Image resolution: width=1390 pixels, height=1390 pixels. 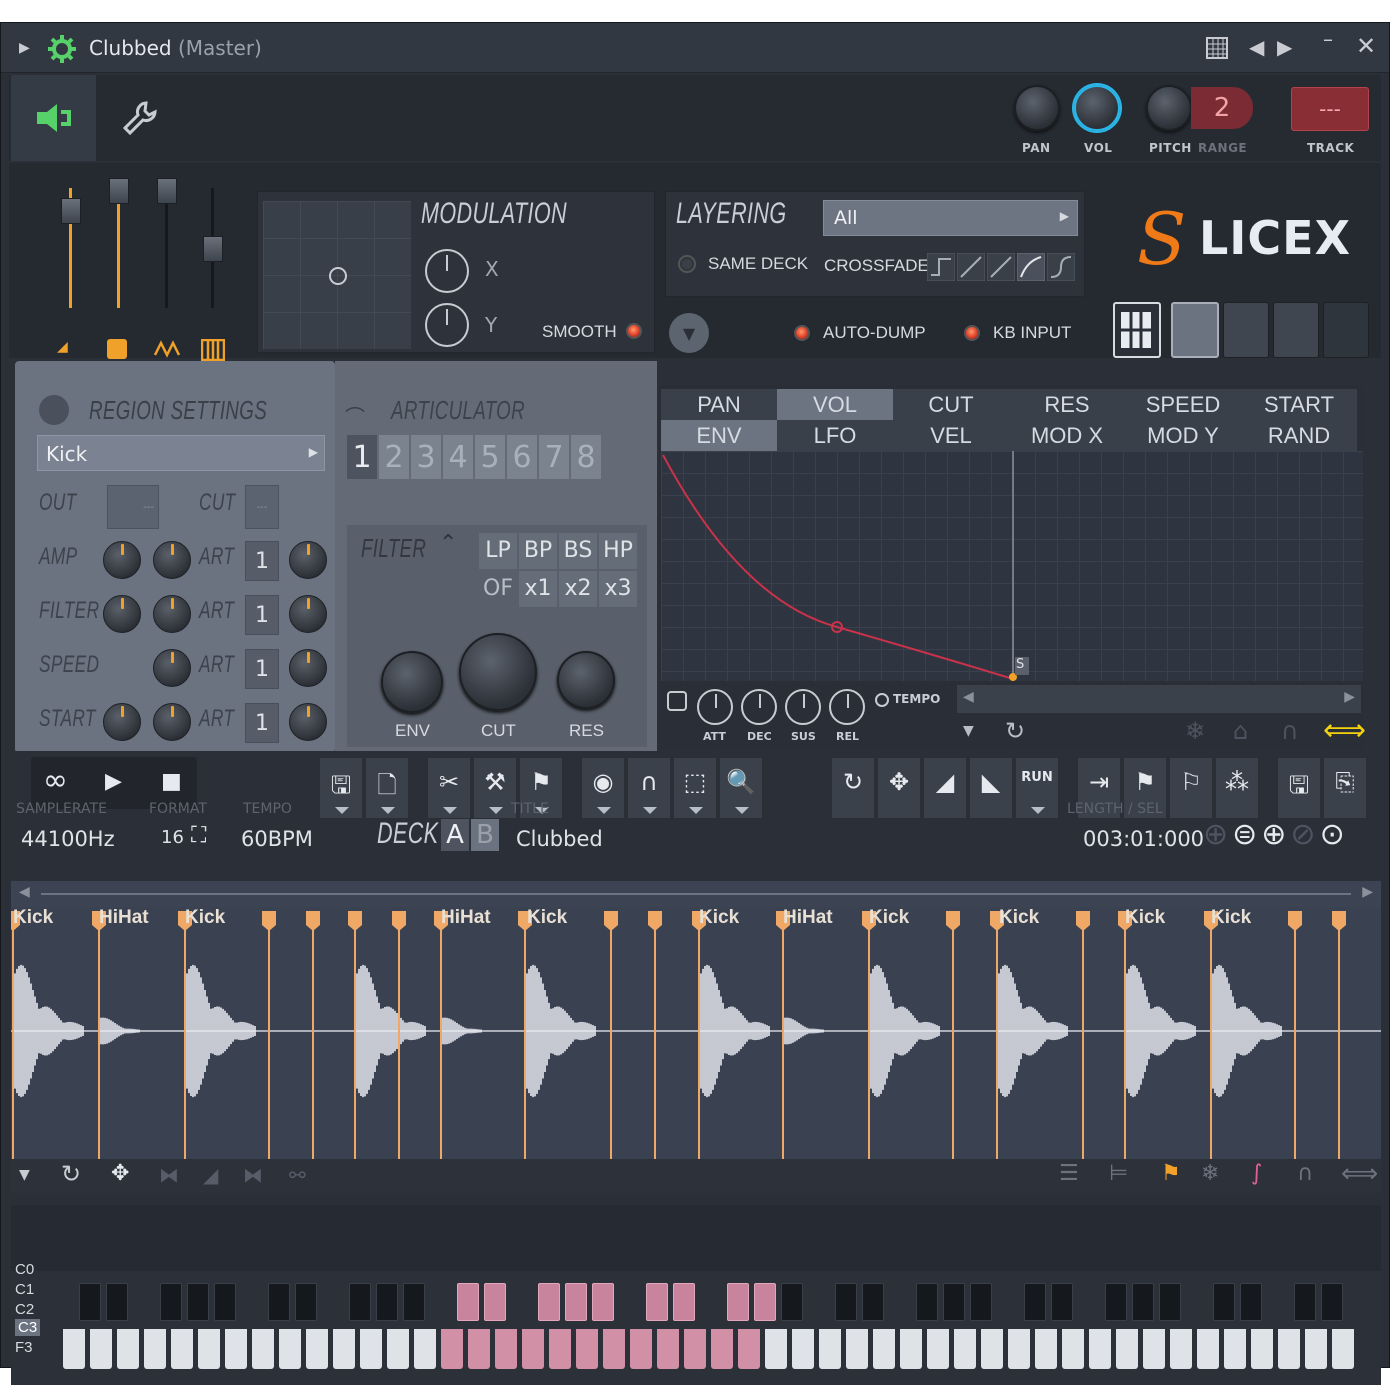 I want to click on normalize-button: ✥, so click(x=899, y=788).